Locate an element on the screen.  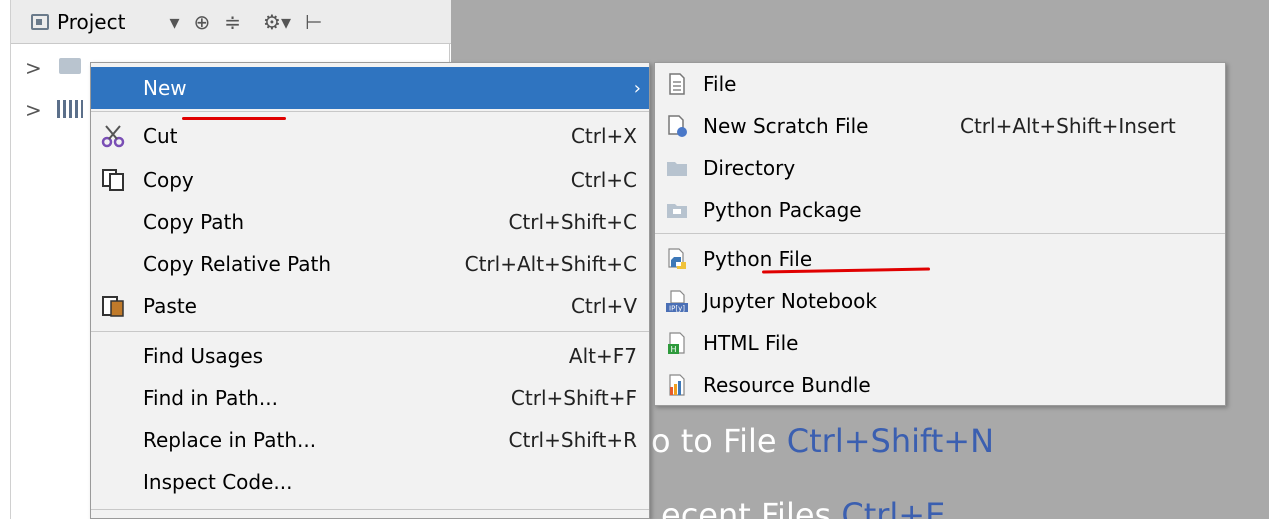
menu-item-label: Copy is located at coordinates (168, 180).